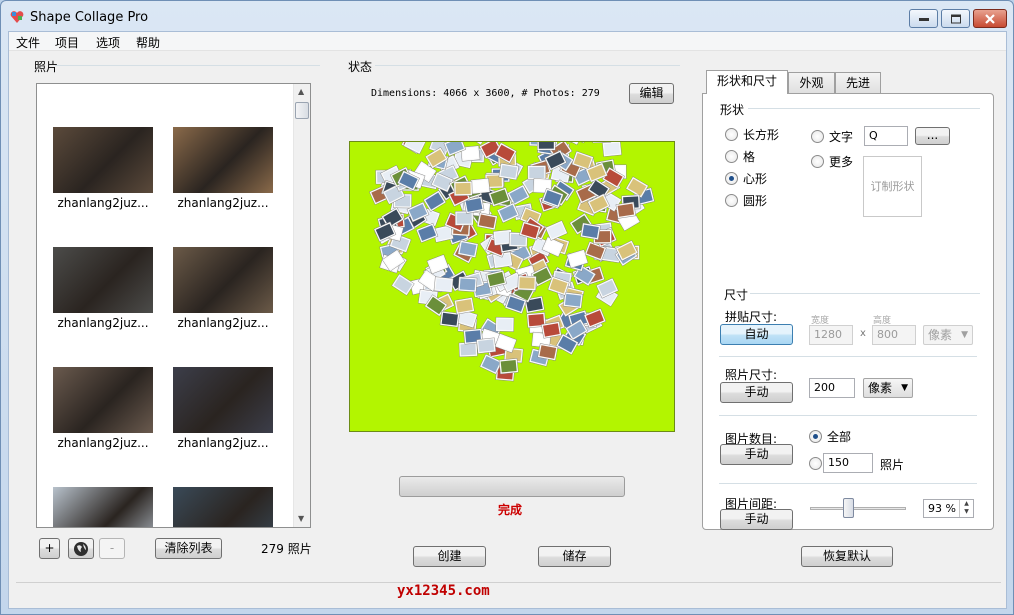  I want to click on spacing-spinner: 93 % ▲ ▼, so click(948, 508).